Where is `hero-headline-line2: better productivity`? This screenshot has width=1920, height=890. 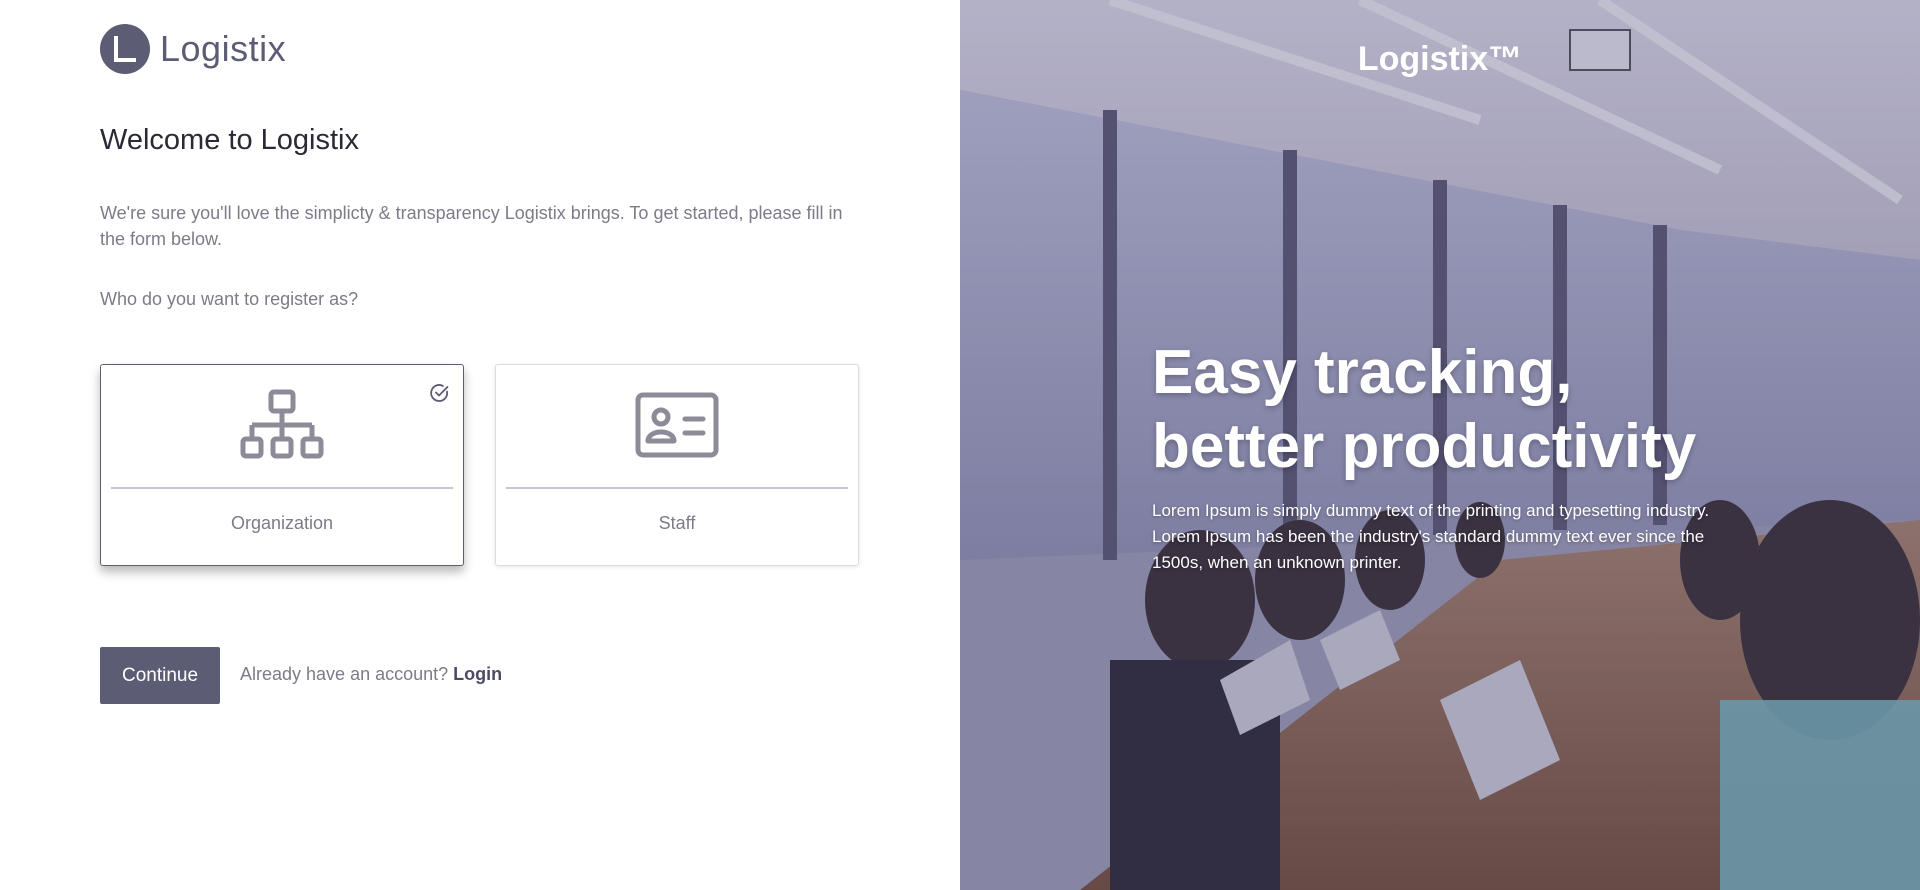
hero-headline-line2: better productivity is located at coordinates (1424, 446).